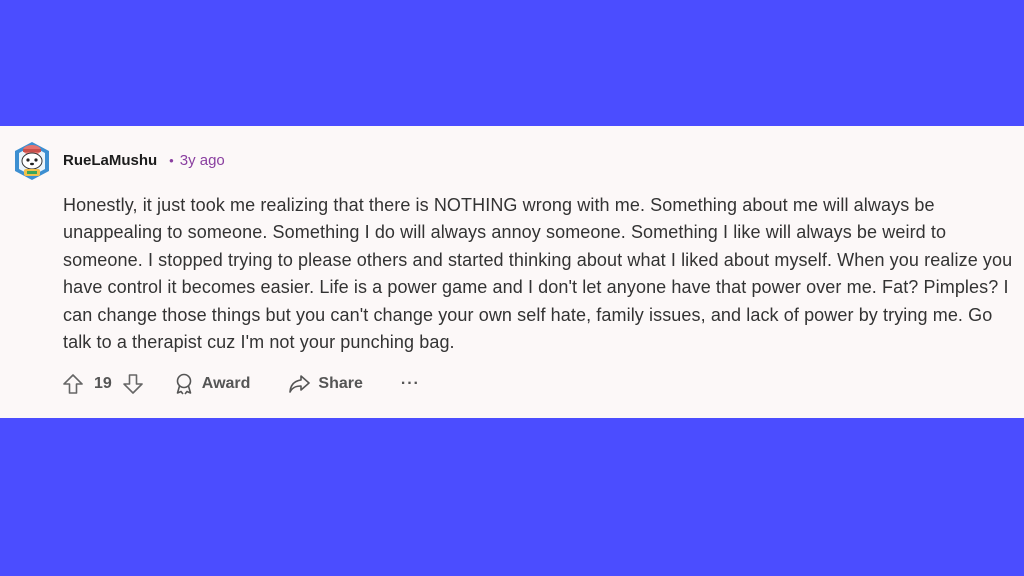  I want to click on upvote-button, so click(73, 384).